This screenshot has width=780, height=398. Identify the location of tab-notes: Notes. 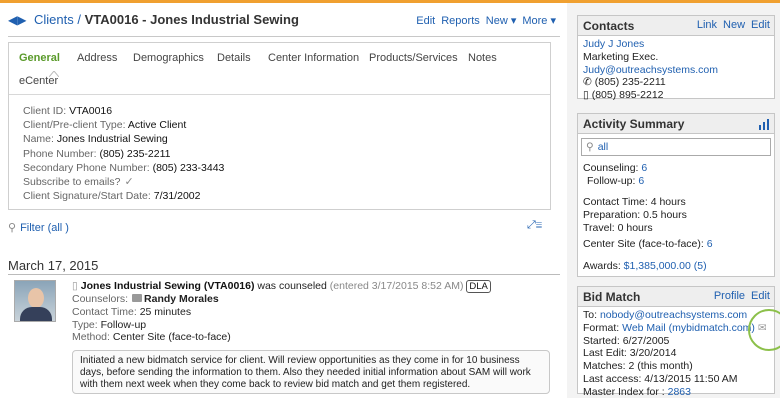
(482, 58).